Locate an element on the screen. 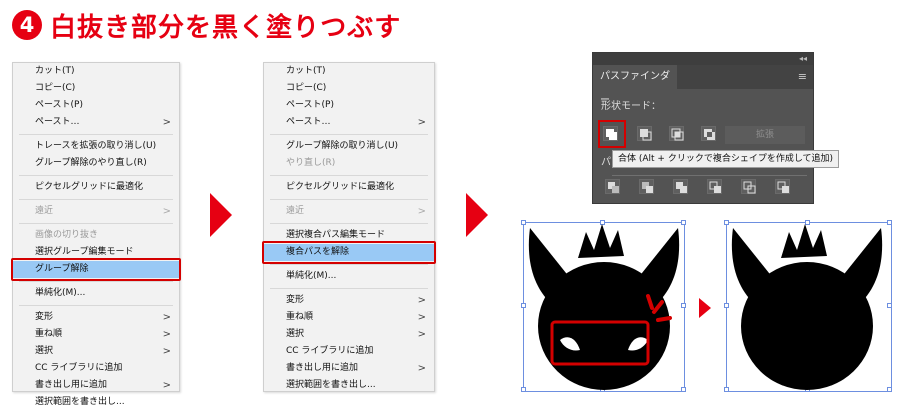  pathfinder-panel: ◂◂ パスファインダー ≡ 形状モード： 拡張 パ is located at coordinates (703, 128).